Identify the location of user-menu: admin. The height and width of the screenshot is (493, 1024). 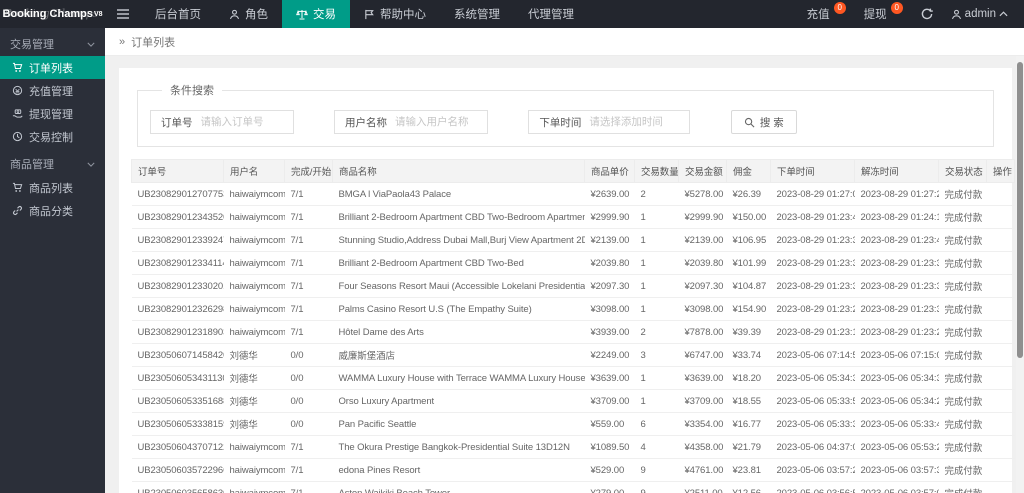
(979, 14).